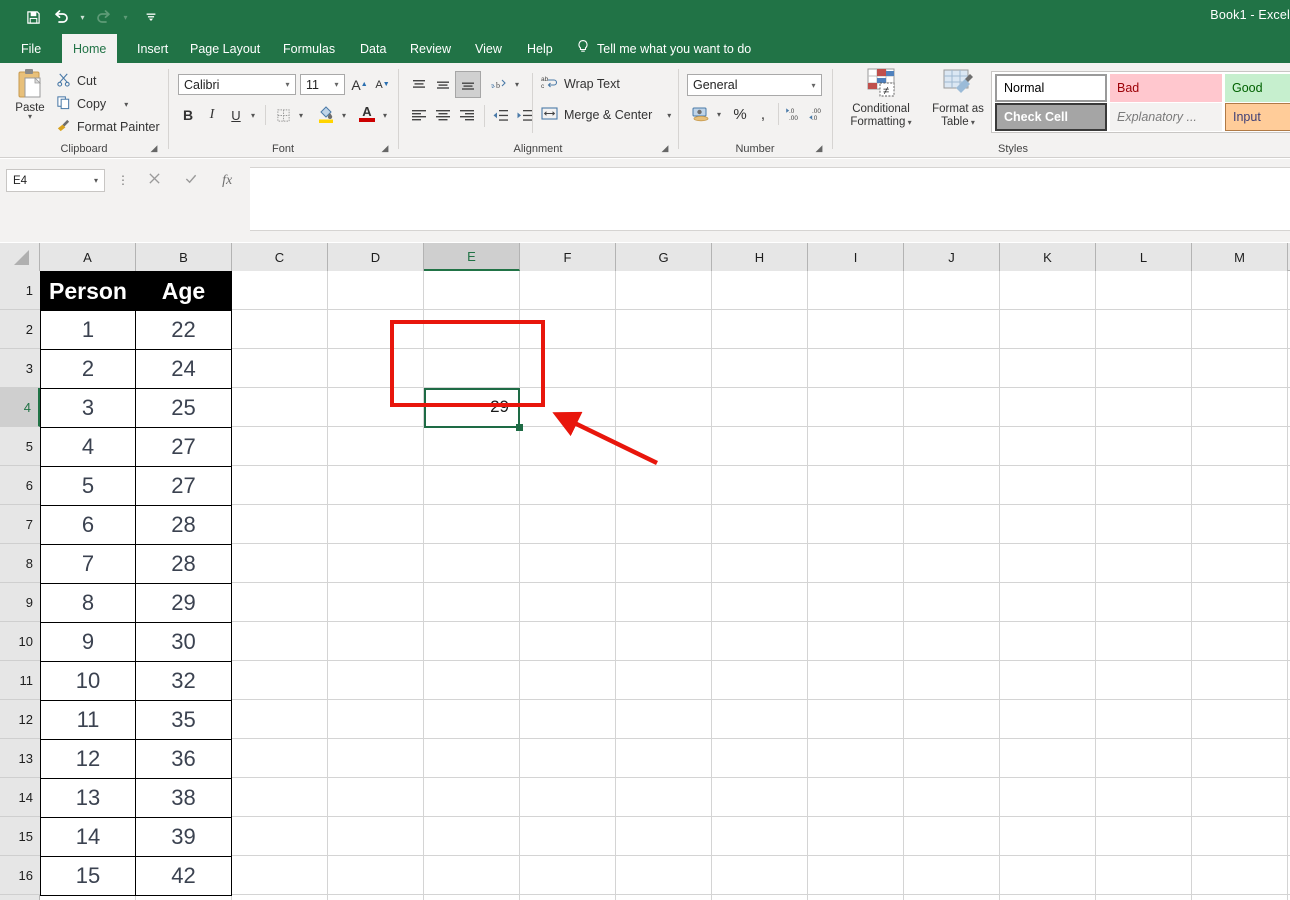  Describe the element at coordinates (326, 114) in the screenshot. I see `fill-color-icon` at that location.